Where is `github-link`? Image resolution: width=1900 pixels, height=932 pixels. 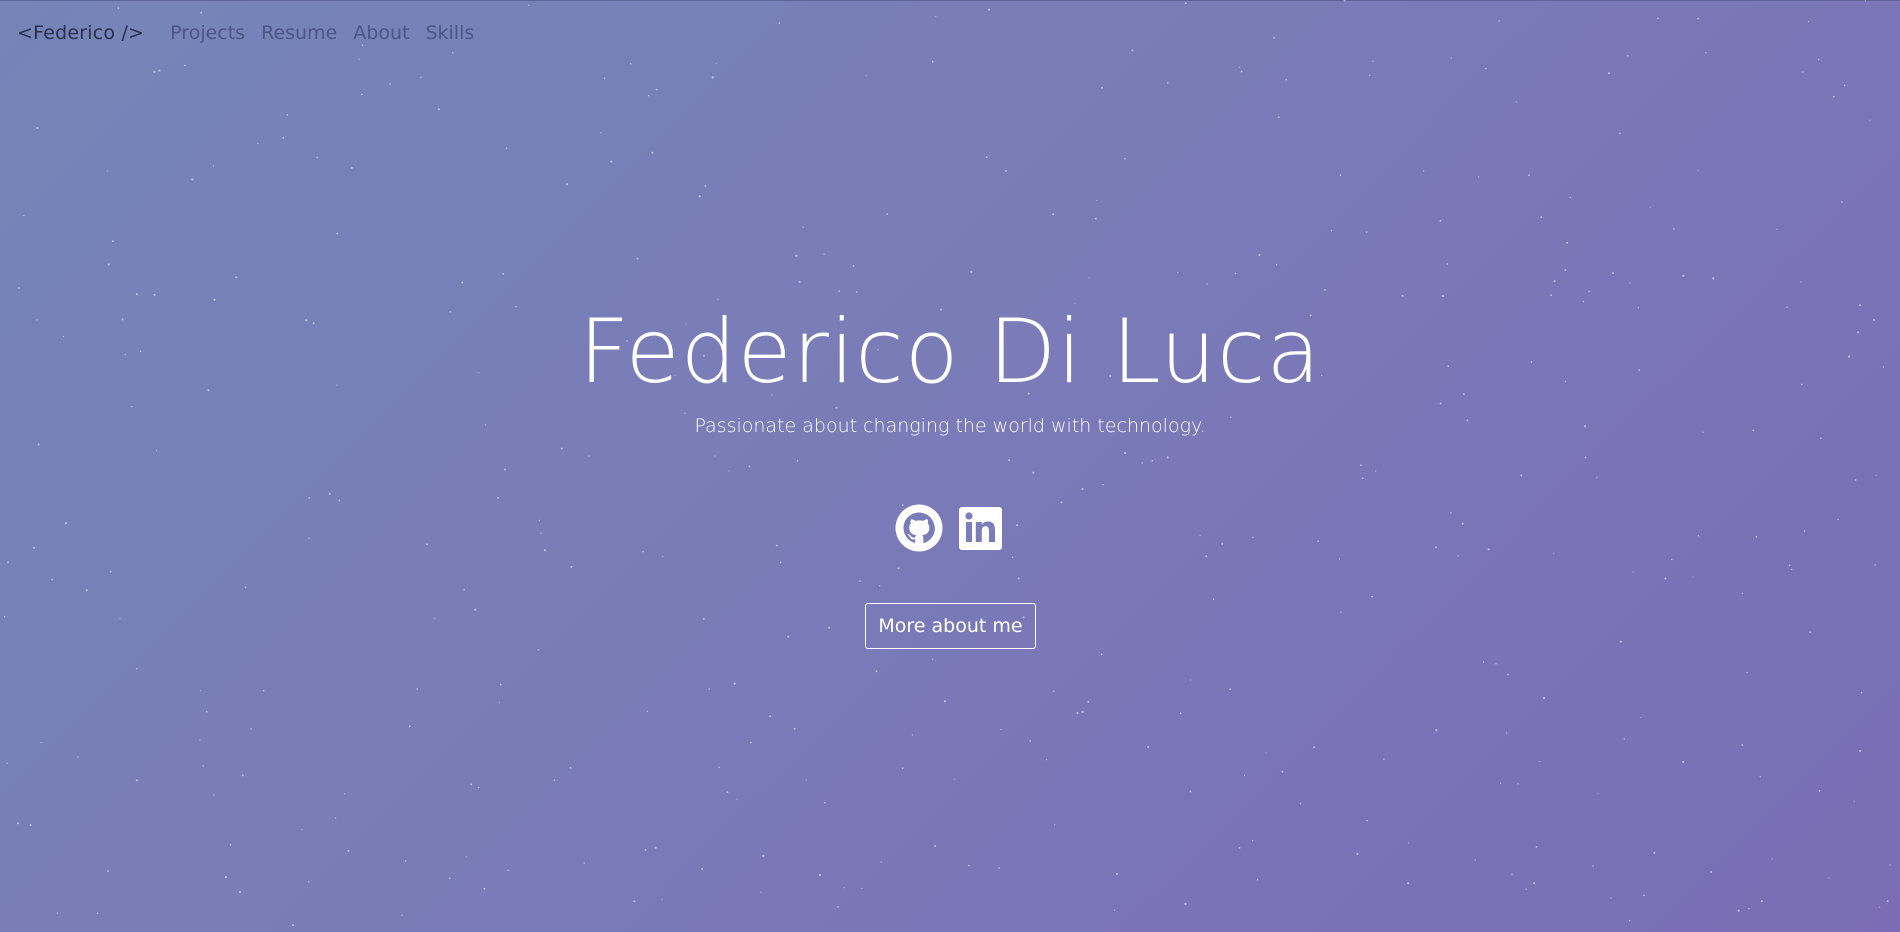
github-link is located at coordinates (919, 528).